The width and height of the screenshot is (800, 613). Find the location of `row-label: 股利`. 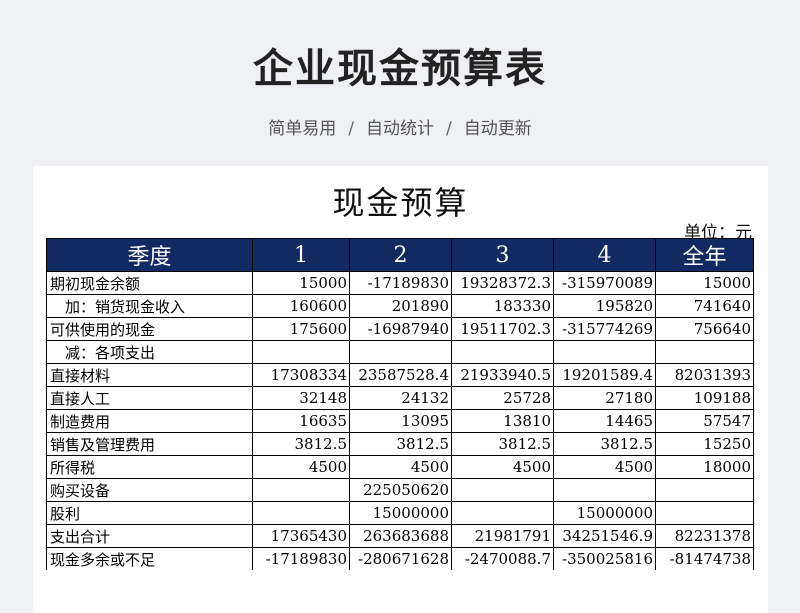

row-label: 股利 is located at coordinates (149, 513).